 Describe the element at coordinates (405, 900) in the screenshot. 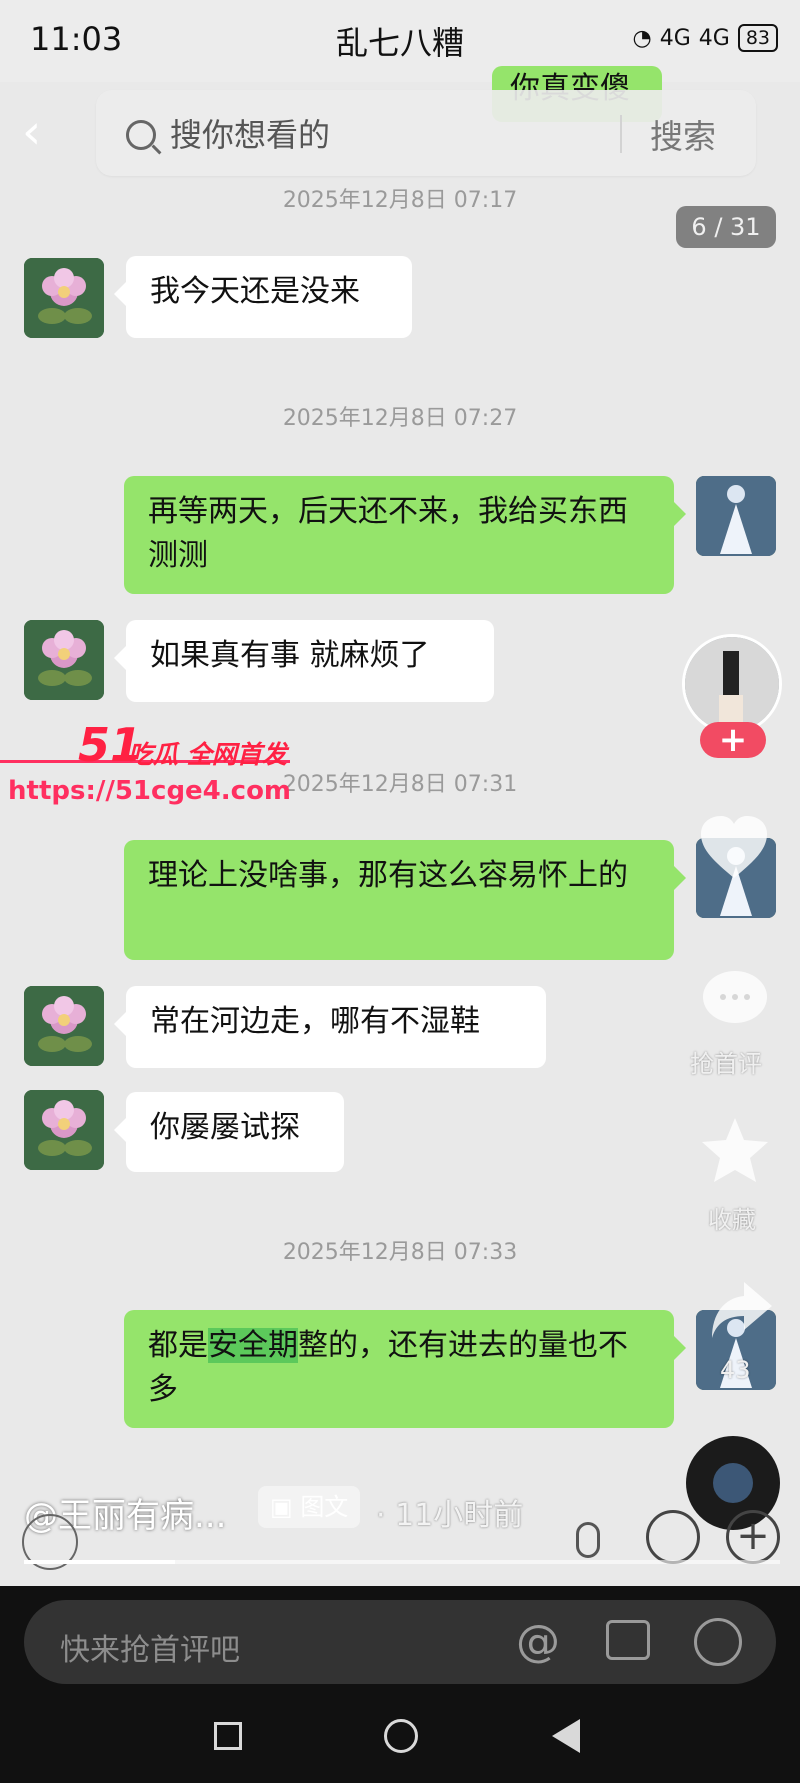

I see `message-right: 理论上没啥事，那有这么容易怀上的` at that location.